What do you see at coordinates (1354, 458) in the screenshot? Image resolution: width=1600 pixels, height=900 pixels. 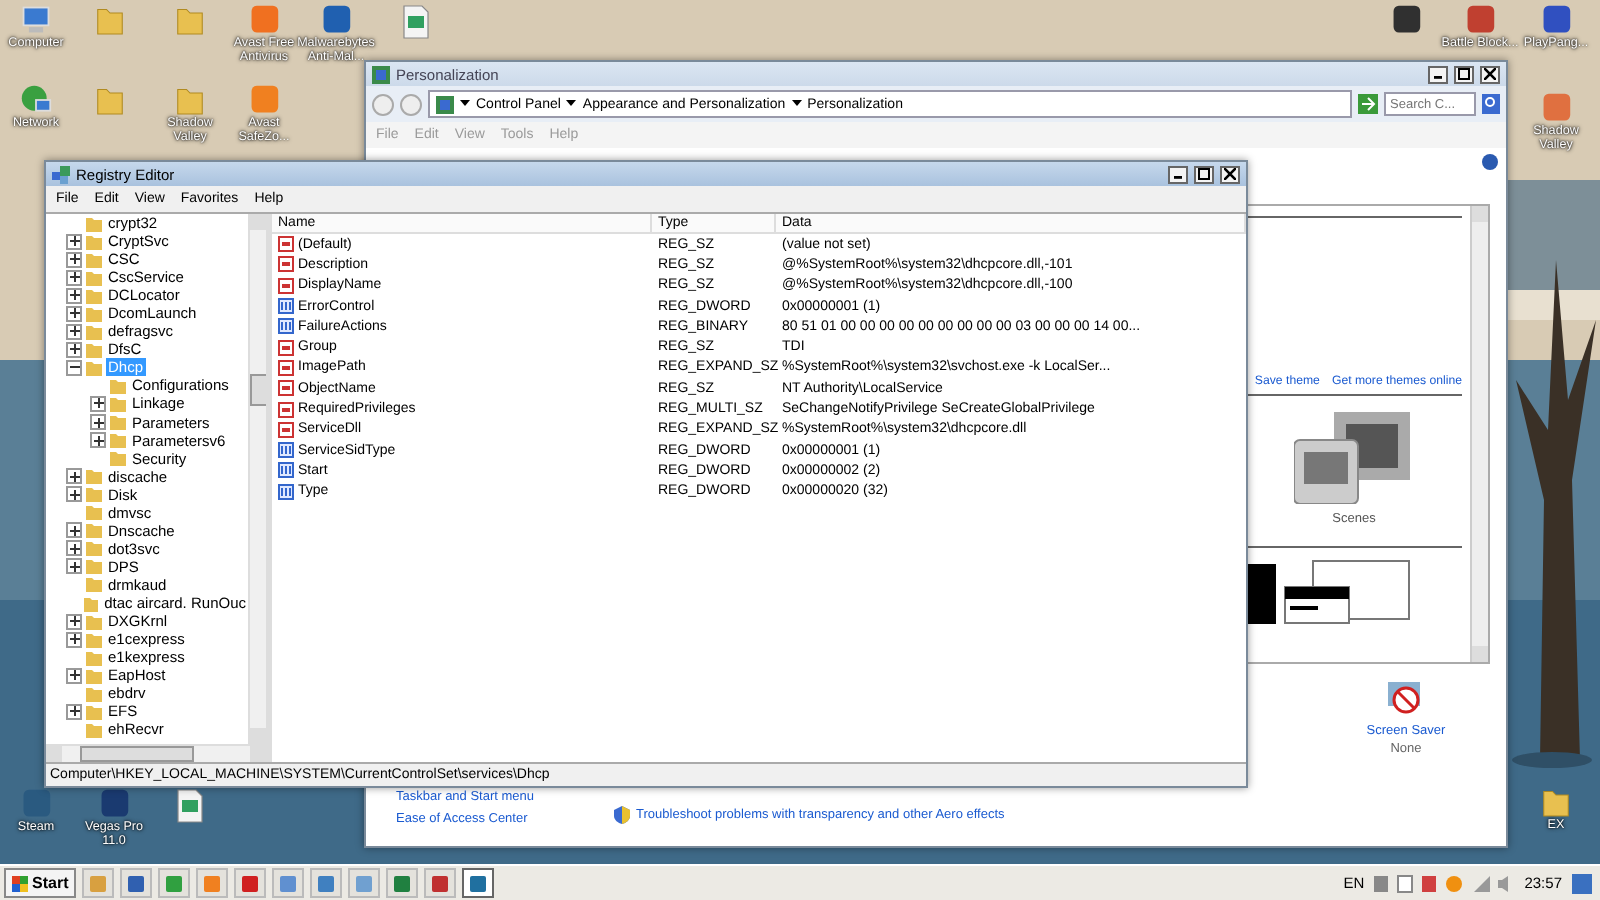 I see `theme-thumbnail` at bounding box center [1354, 458].